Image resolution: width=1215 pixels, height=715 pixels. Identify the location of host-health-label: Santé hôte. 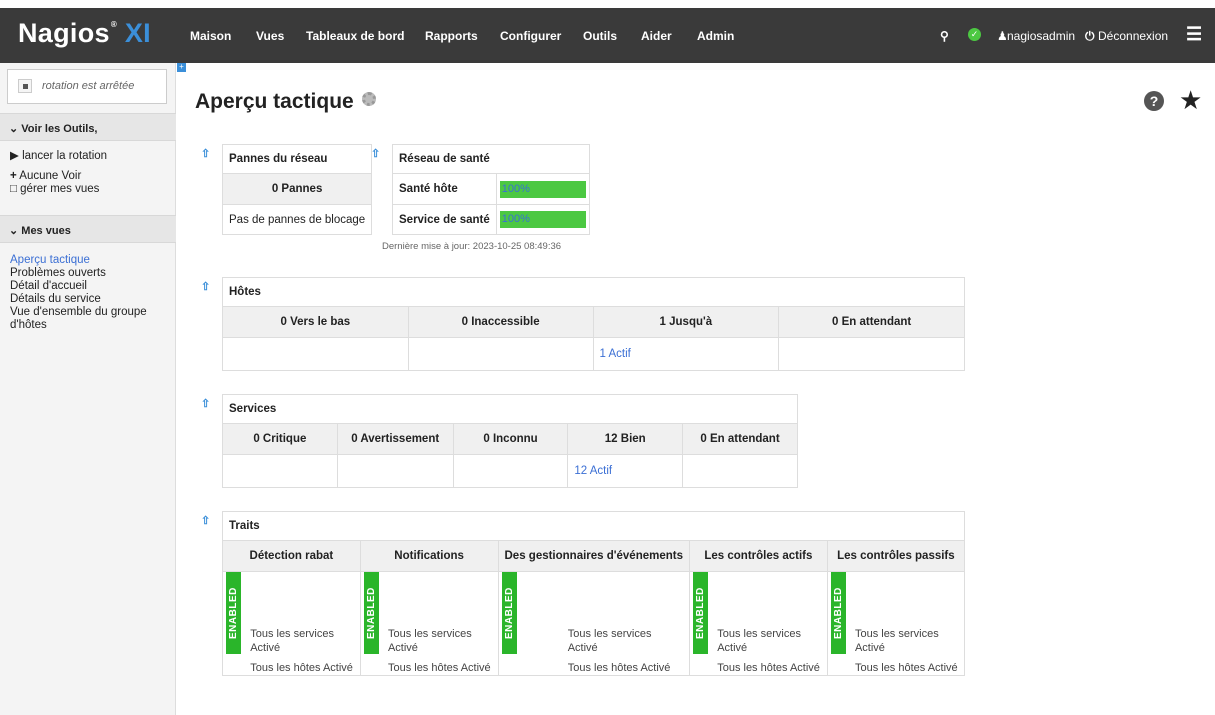
(444, 189).